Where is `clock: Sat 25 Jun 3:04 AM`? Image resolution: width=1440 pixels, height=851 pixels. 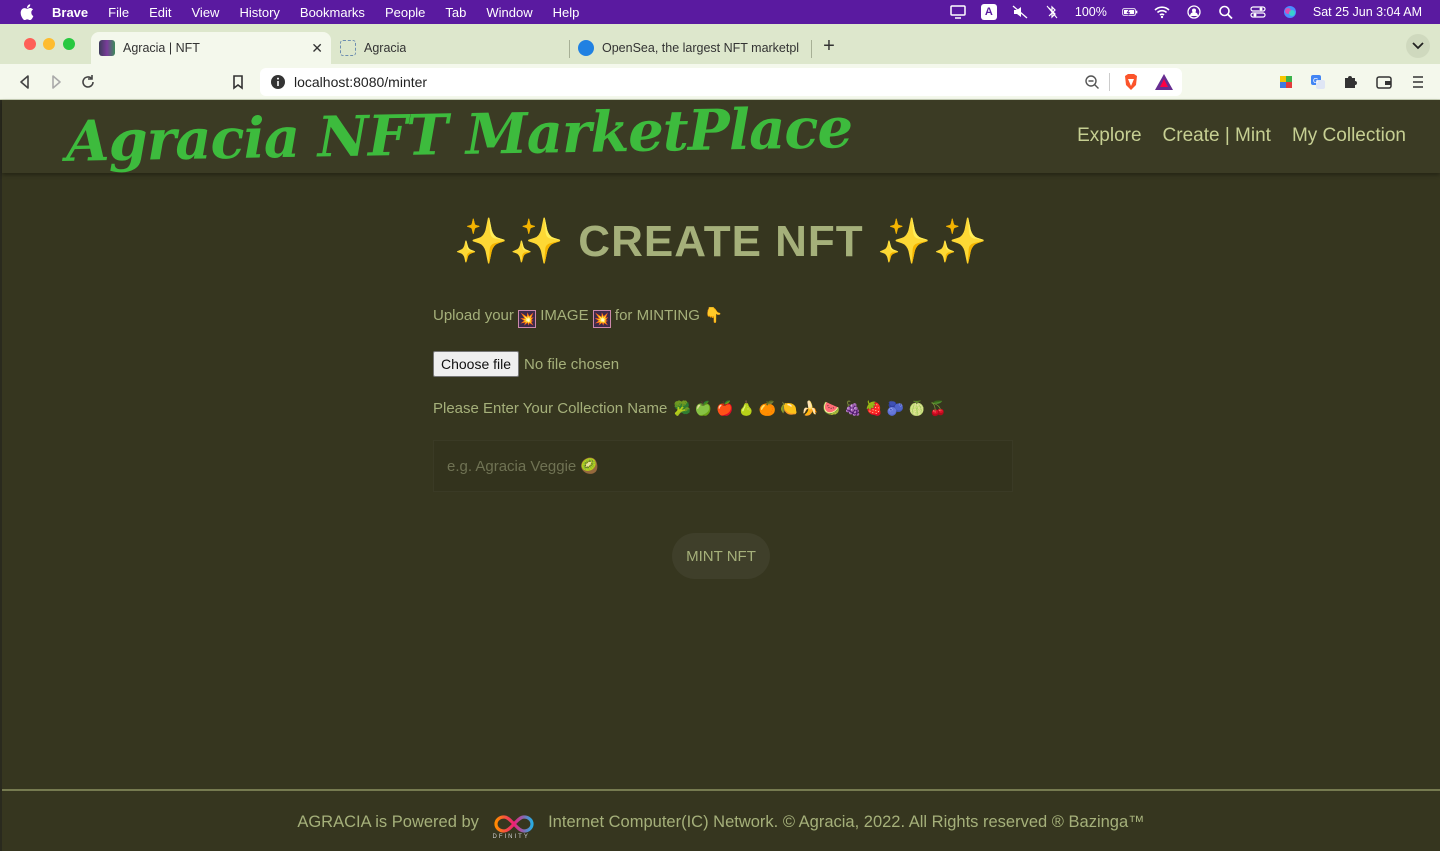
clock: Sat 25 Jun 3:04 AM is located at coordinates (1367, 12).